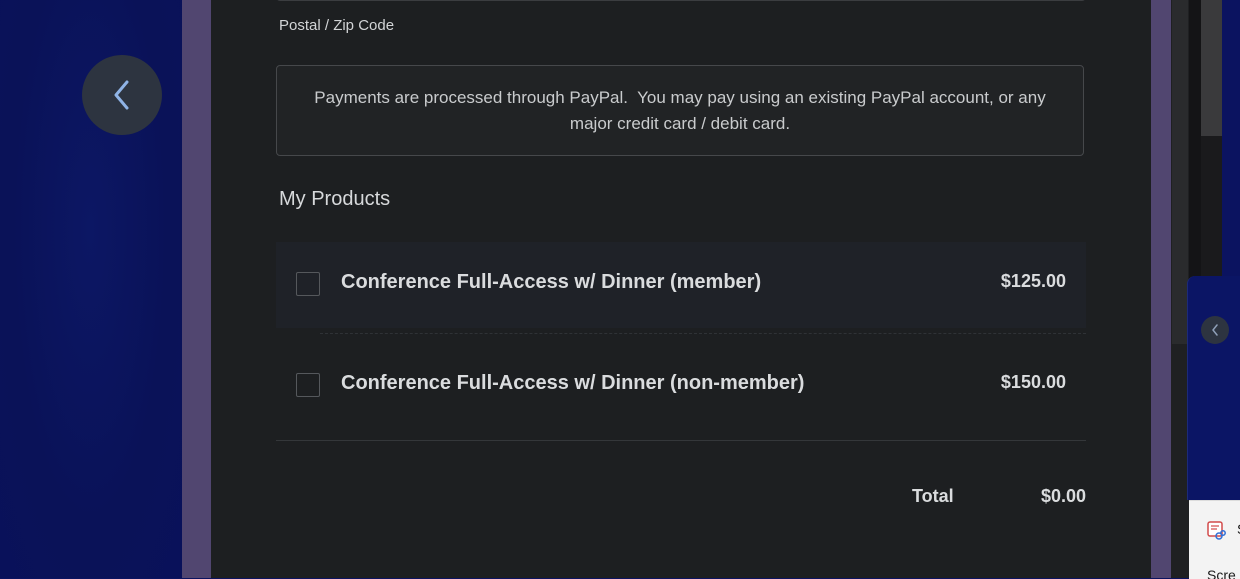 This screenshot has height=579, width=1240. Describe the element at coordinates (335, 199) in the screenshot. I see `section-title: My Products` at that location.